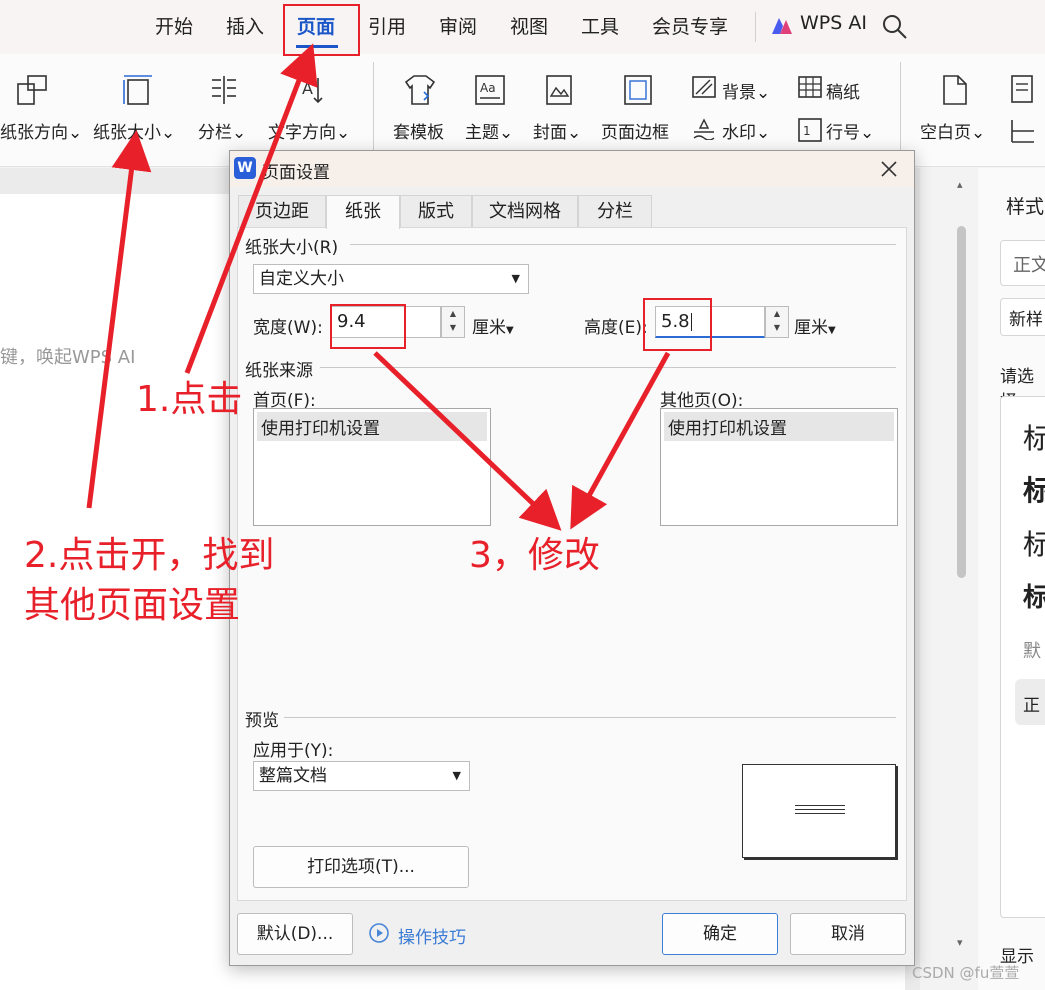 This screenshot has width=1045, height=990. I want to click on tab-columns: 分栏, so click(615, 211).